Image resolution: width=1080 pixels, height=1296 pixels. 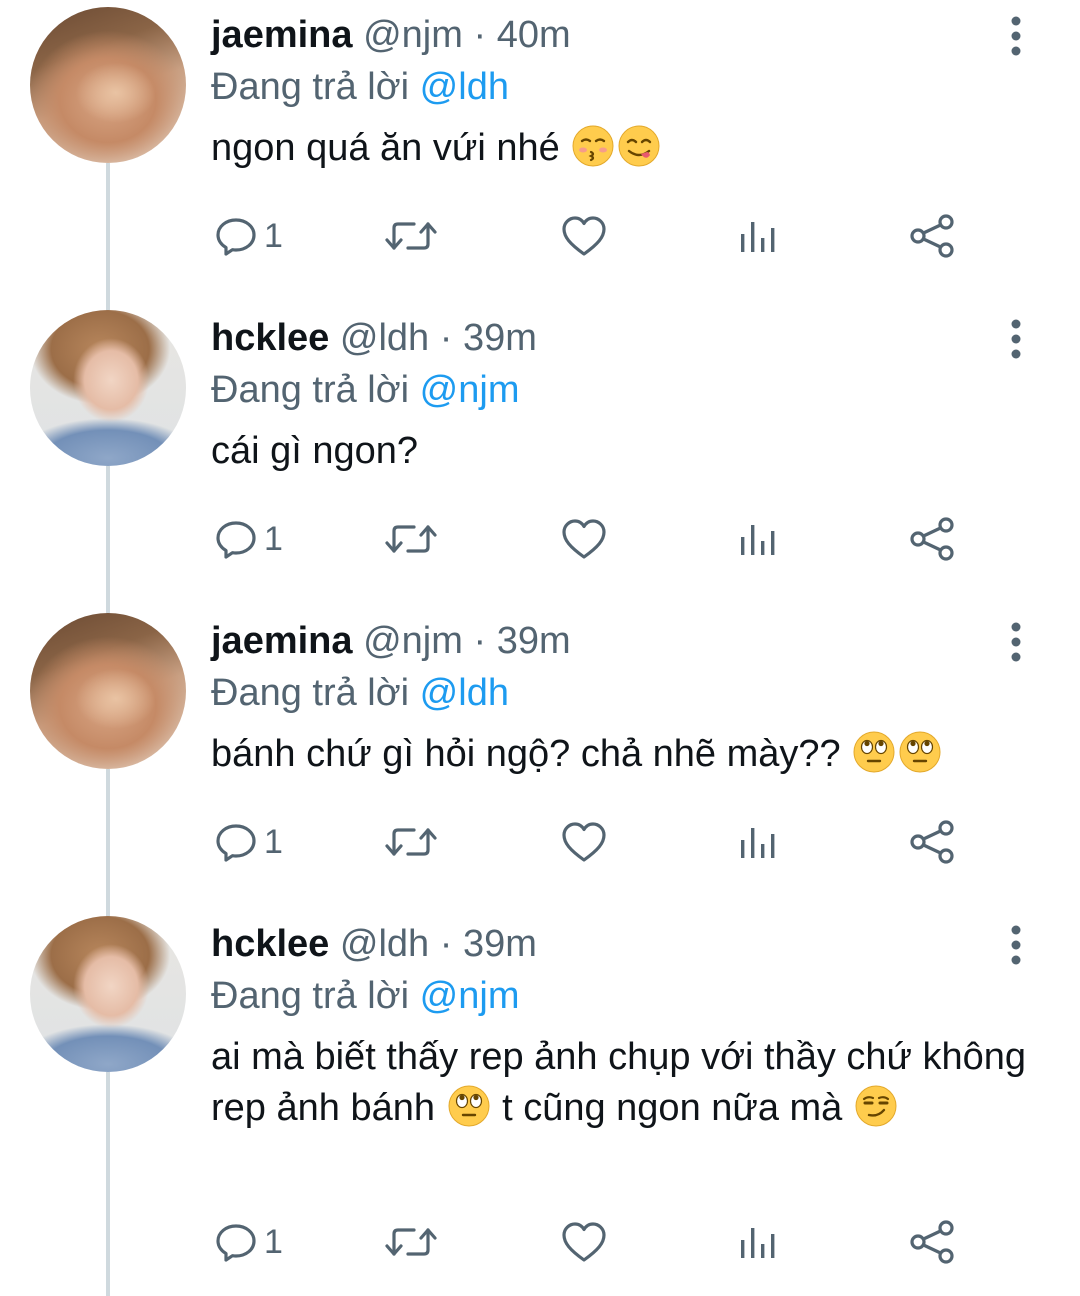 I want to click on tweet-header: jaemina @njm · 40m, so click(x=391, y=35).